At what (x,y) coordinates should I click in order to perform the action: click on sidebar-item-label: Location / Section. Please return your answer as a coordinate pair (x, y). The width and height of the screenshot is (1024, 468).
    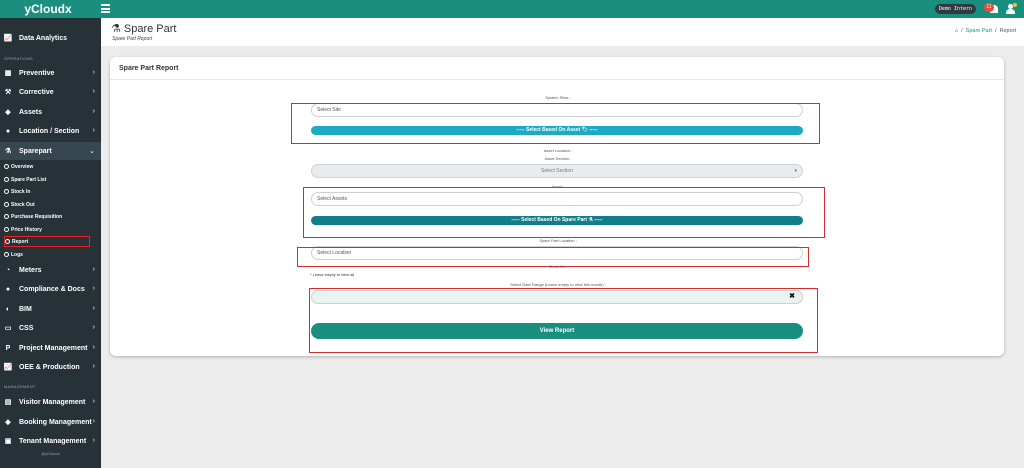
    Looking at the image, I should click on (49, 131).